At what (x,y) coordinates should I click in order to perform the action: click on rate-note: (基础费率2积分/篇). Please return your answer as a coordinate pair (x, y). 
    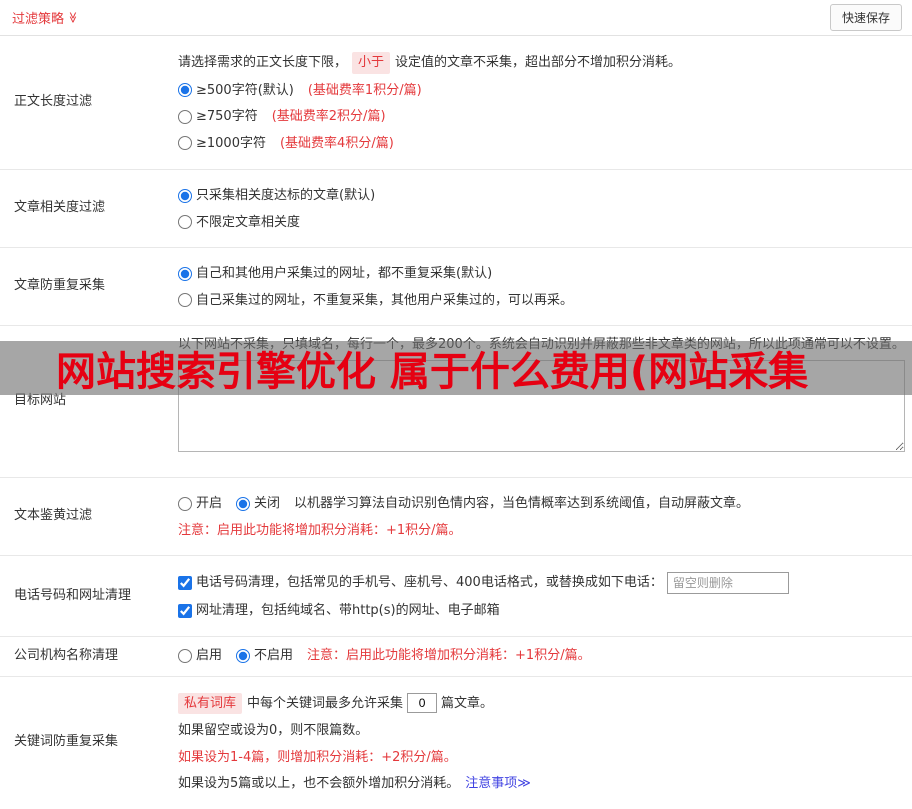
    Looking at the image, I should click on (328, 116).